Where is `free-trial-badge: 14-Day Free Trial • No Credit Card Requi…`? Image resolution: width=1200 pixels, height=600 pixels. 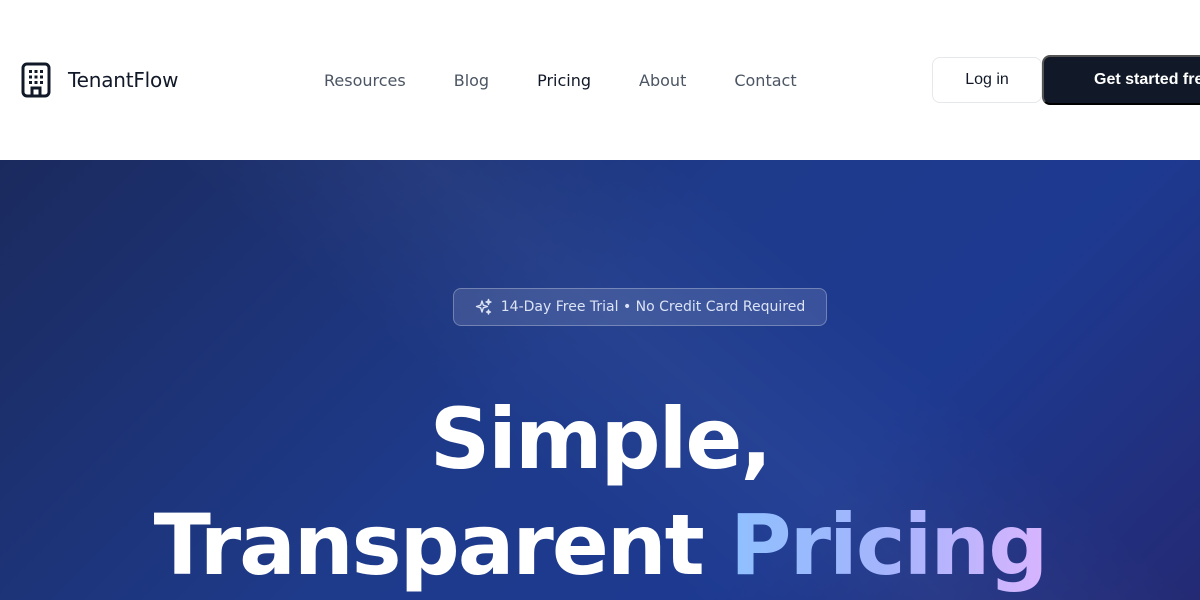 free-trial-badge: 14-Day Free Trial • No Credit Card Requi… is located at coordinates (640, 307).